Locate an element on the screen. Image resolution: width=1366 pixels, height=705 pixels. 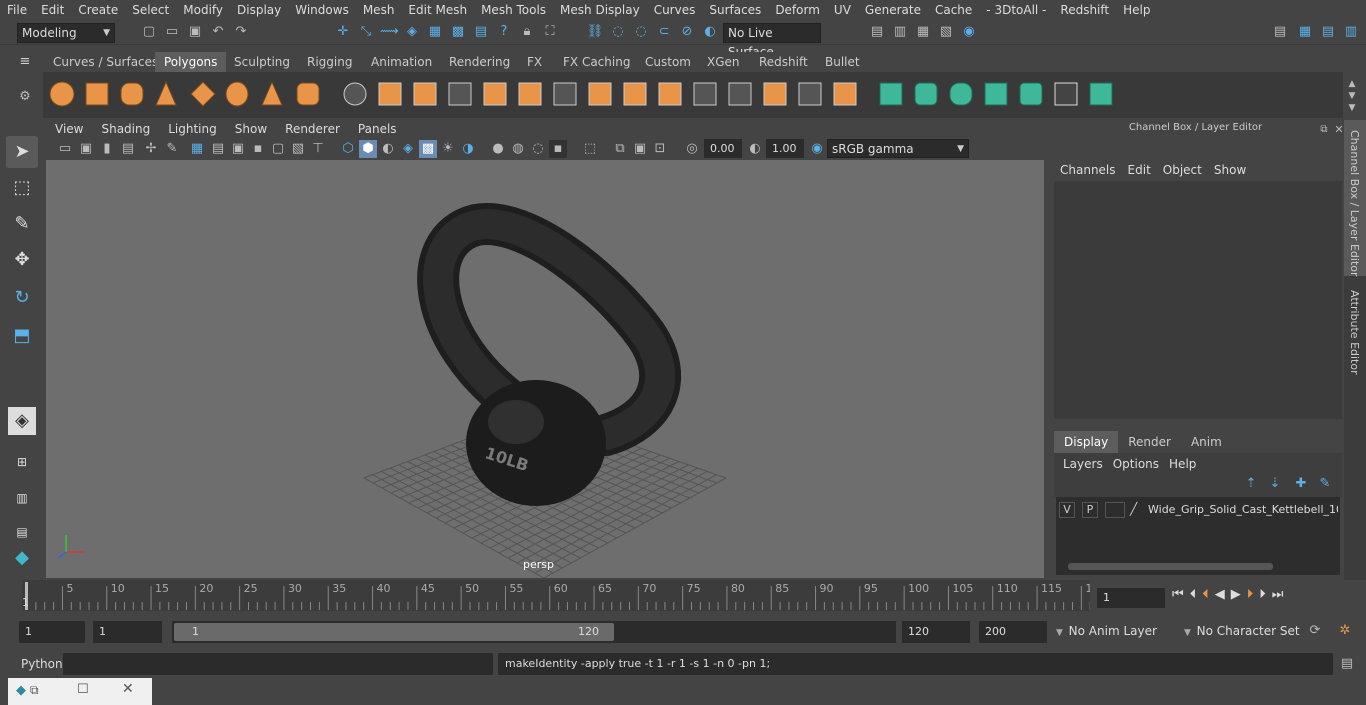
gamma-icon: ◐ is located at coordinates (755, 149).